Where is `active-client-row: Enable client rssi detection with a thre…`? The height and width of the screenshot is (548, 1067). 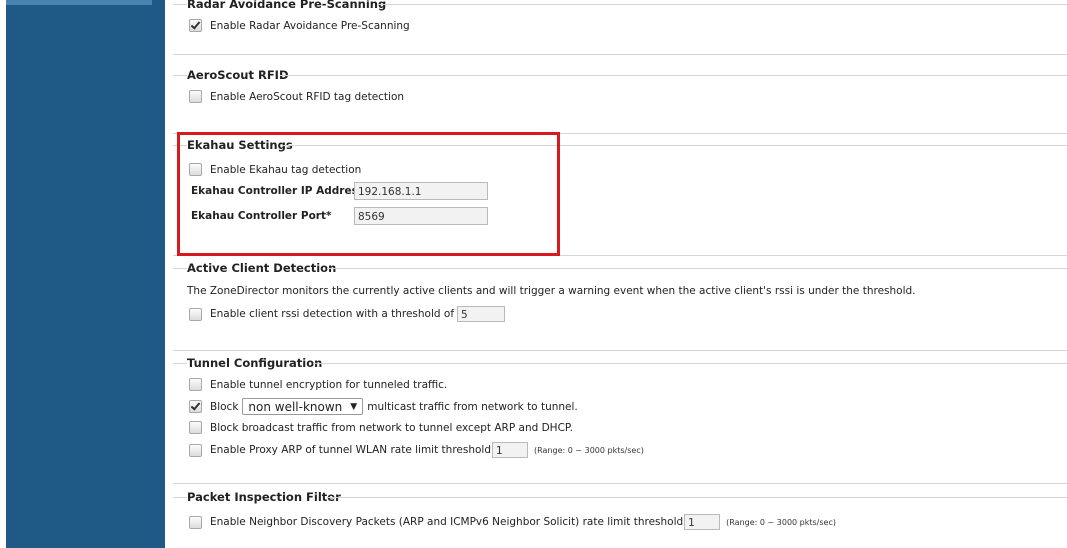
active-client-row: Enable client rssi detection with a thre… is located at coordinates (347, 314).